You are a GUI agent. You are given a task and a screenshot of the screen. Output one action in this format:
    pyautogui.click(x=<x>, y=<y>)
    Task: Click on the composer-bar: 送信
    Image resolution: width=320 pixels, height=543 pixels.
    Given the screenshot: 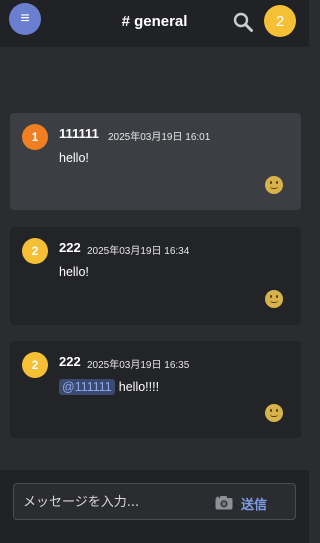 What is the action you would take?
    pyautogui.click(x=154, y=506)
    